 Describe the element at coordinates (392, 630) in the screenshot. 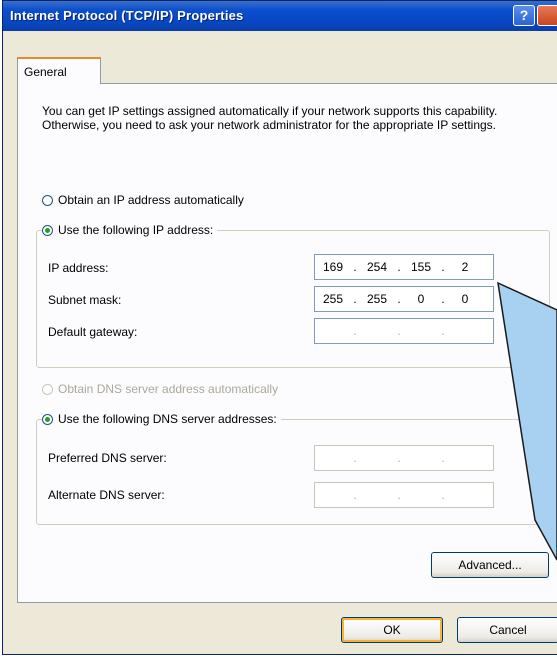

I see `ok-button: OK` at that location.